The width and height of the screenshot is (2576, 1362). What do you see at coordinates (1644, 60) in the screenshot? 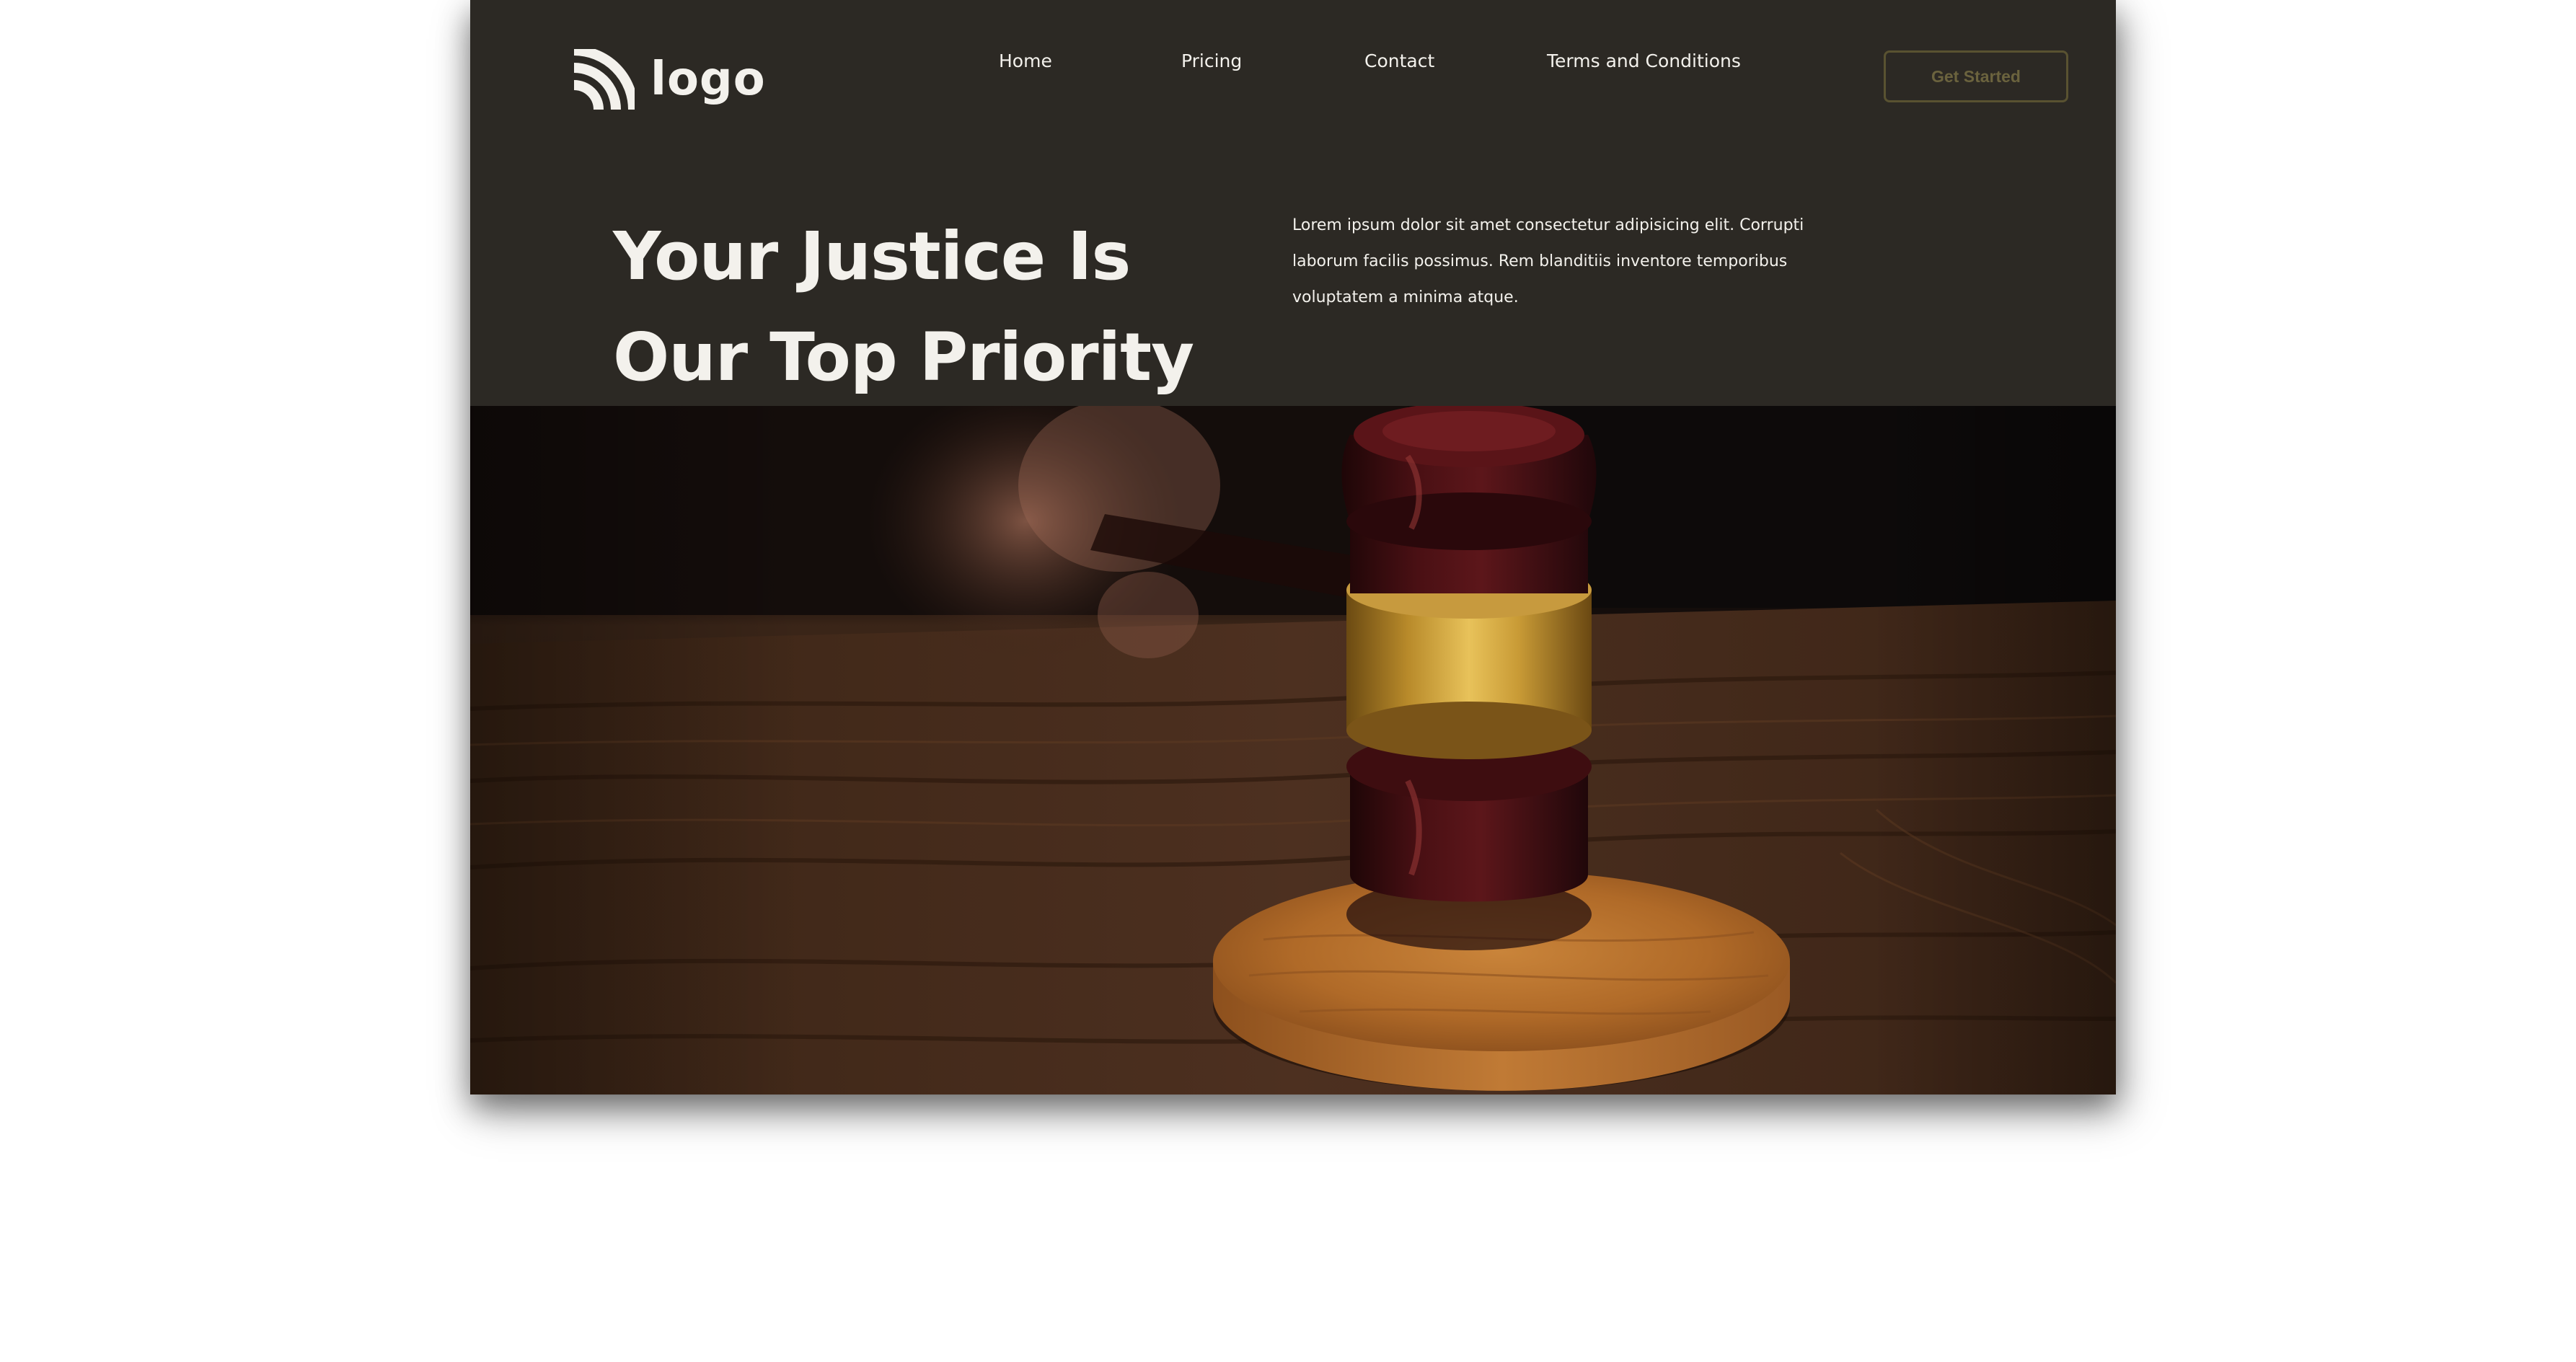
I see `nav-terms-and-conditions: Terms and Conditions` at bounding box center [1644, 60].